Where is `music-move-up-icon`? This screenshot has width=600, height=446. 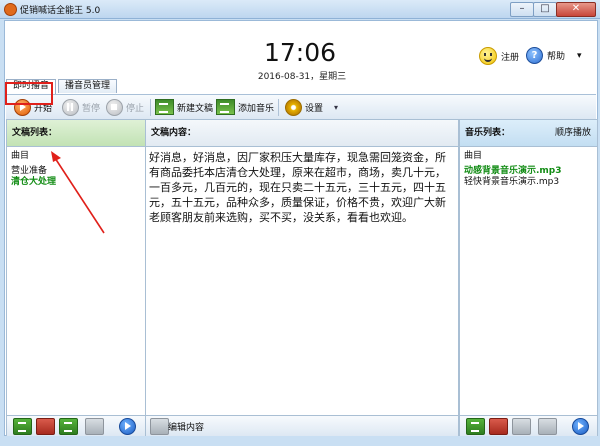 music-move-up-icon is located at coordinates (521, 426).